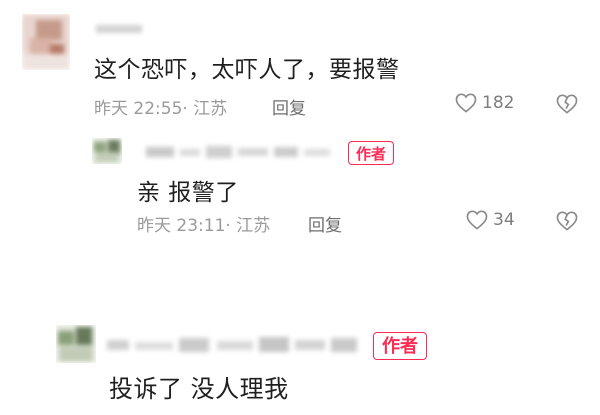  Describe the element at coordinates (498, 103) in the screenshot. I see `like-count: 182` at that location.